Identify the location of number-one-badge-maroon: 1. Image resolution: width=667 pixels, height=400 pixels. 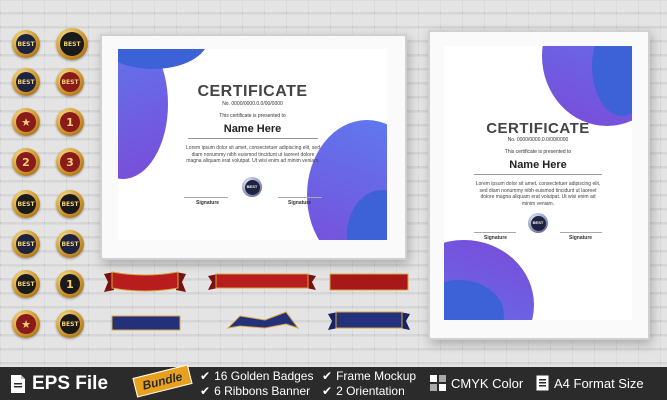
(70, 122).